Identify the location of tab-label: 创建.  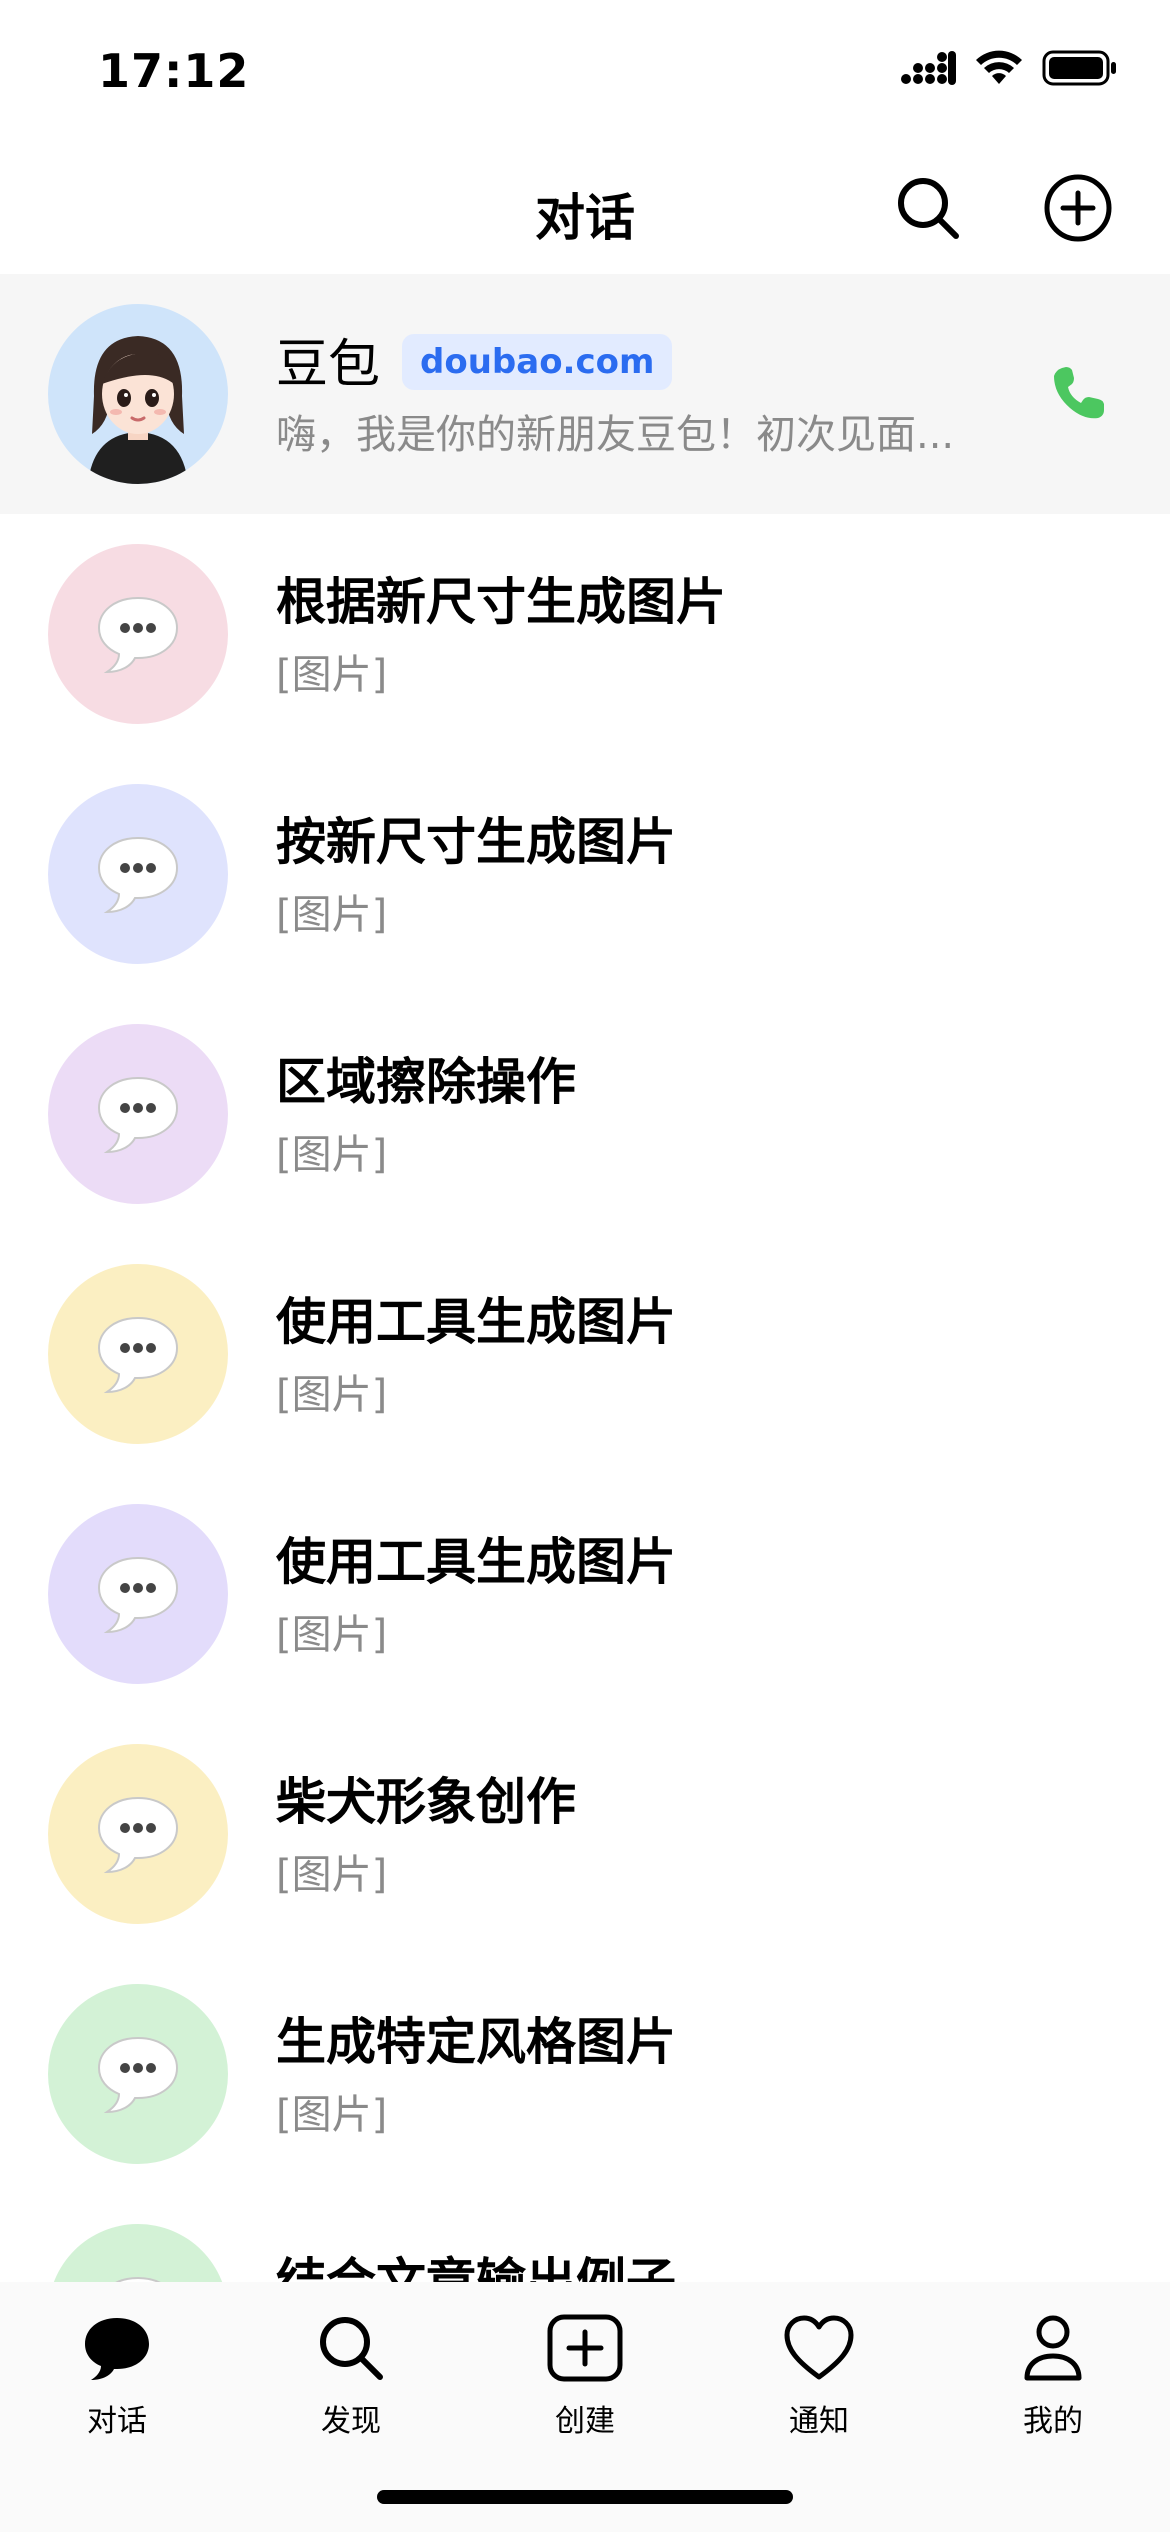
(585, 2421).